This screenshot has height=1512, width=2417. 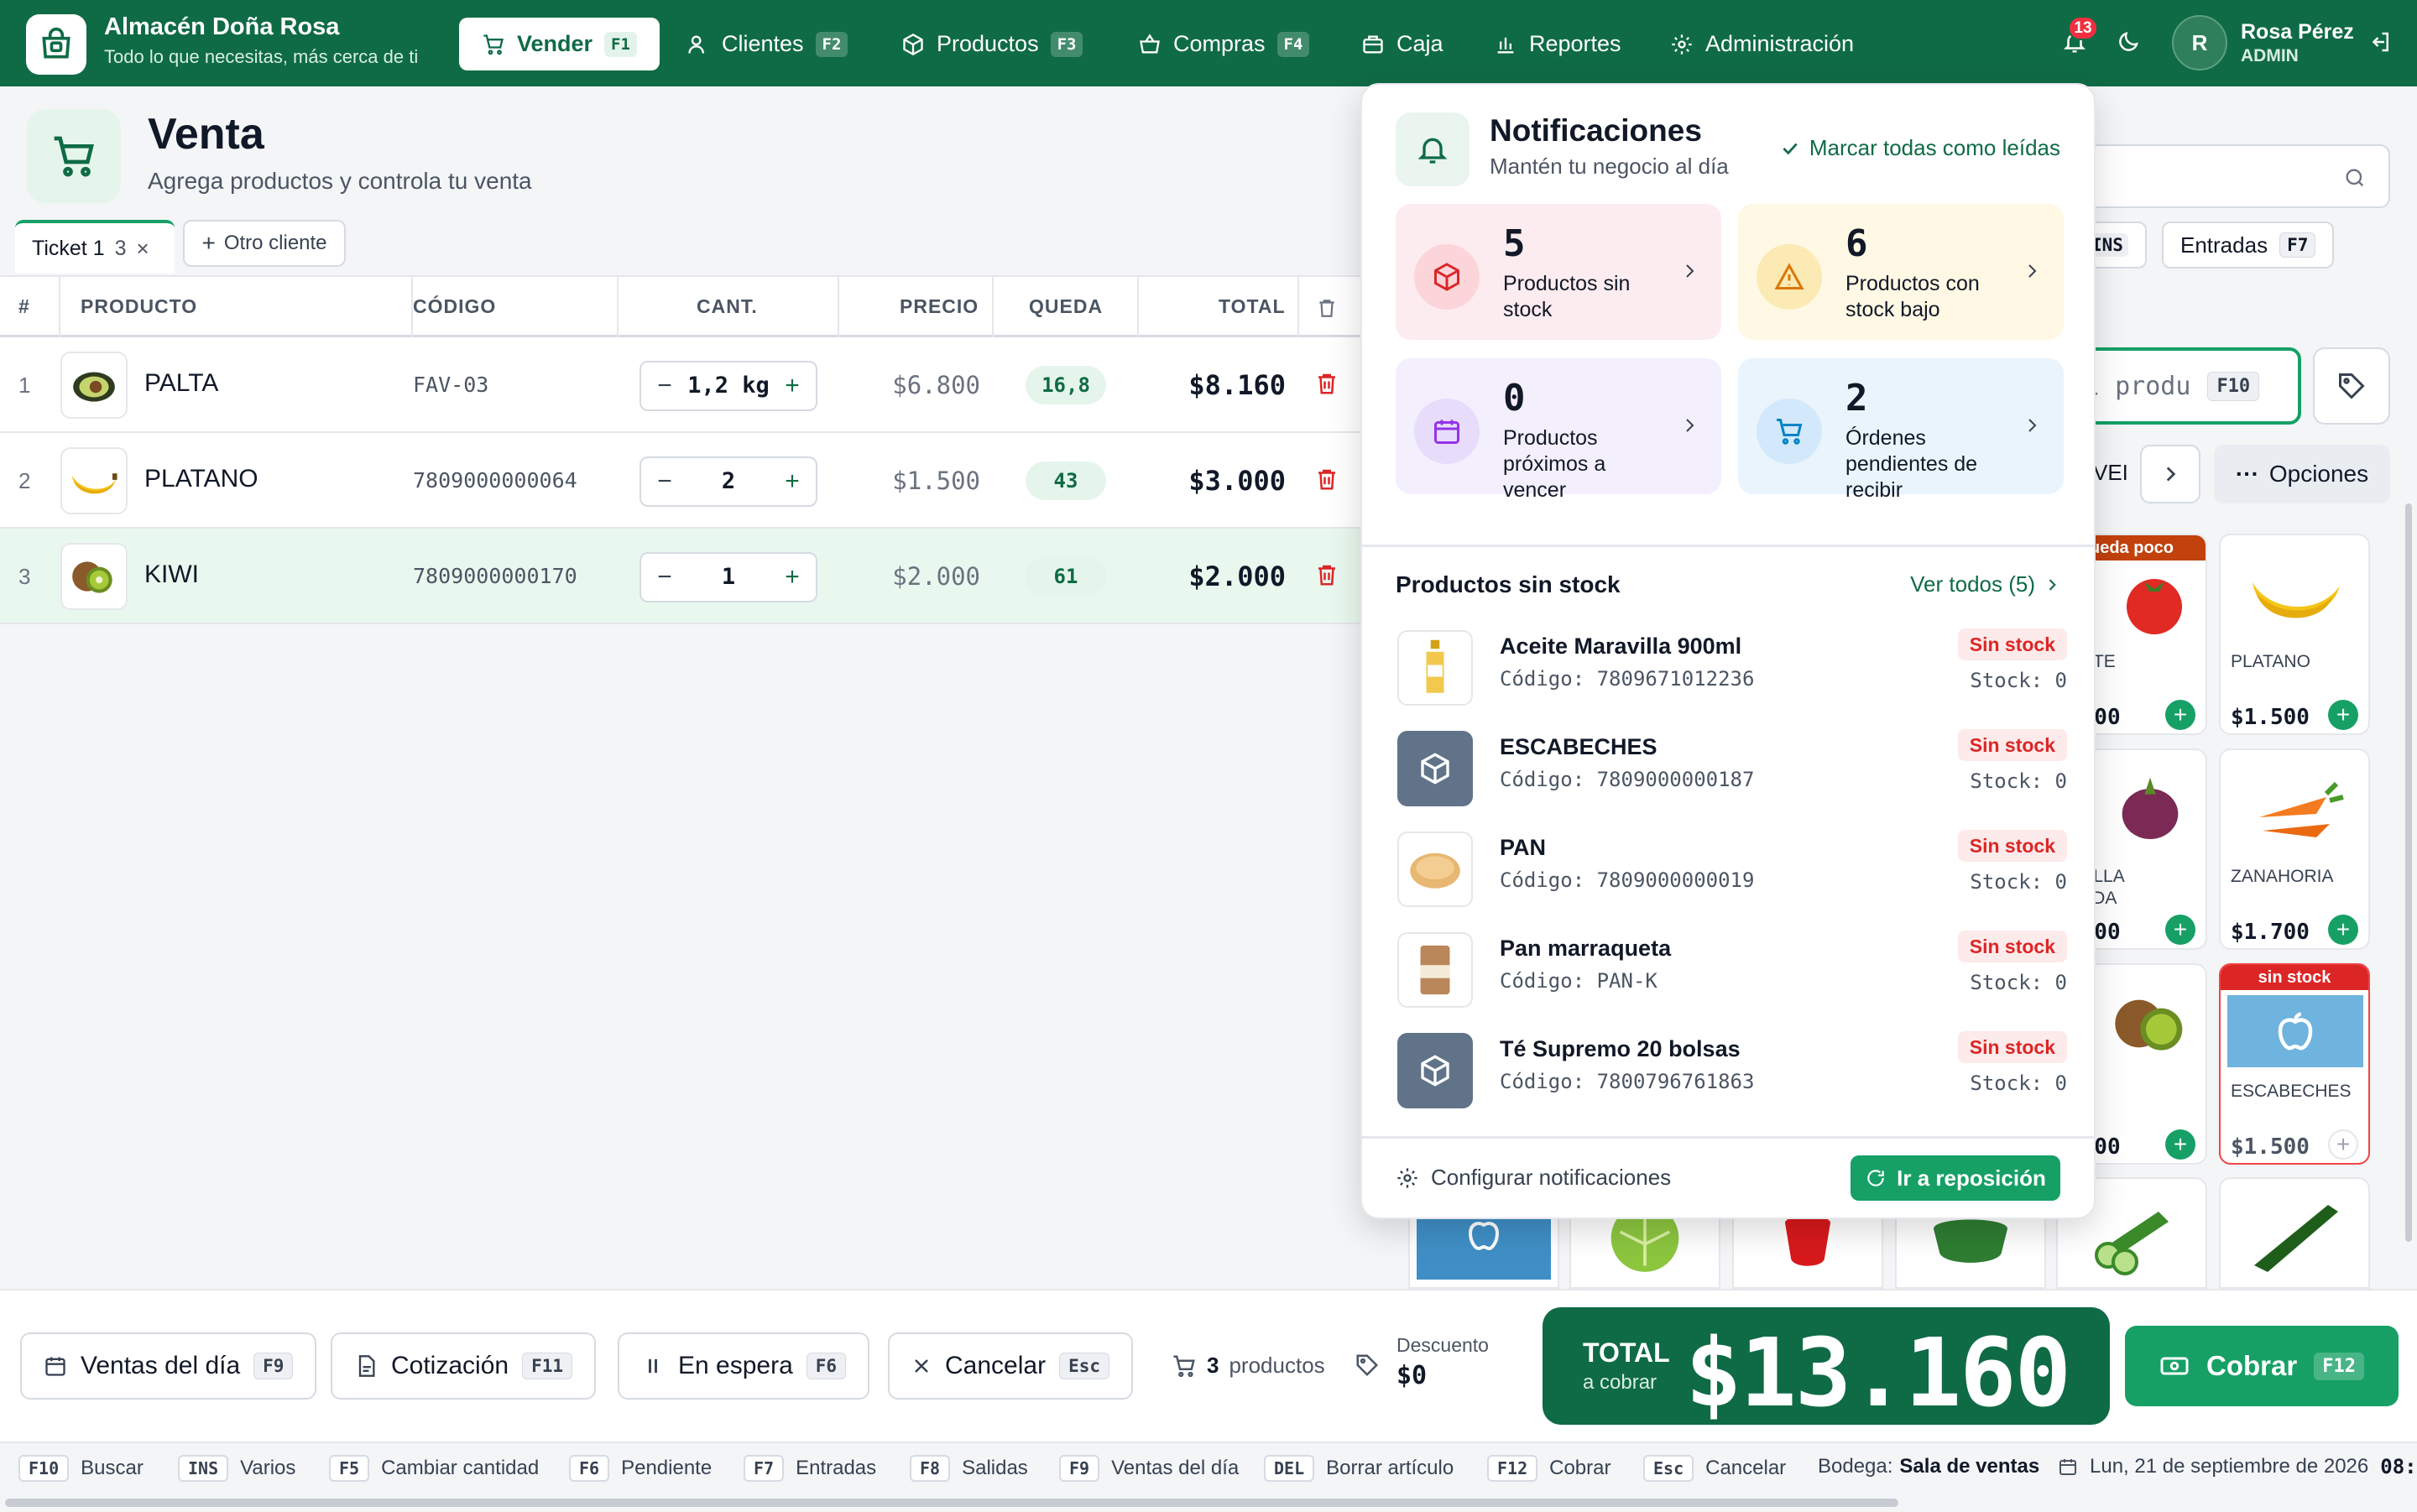 What do you see at coordinates (1985, 584) in the screenshot?
I see `see-all-link: Ver todos (5)` at bounding box center [1985, 584].